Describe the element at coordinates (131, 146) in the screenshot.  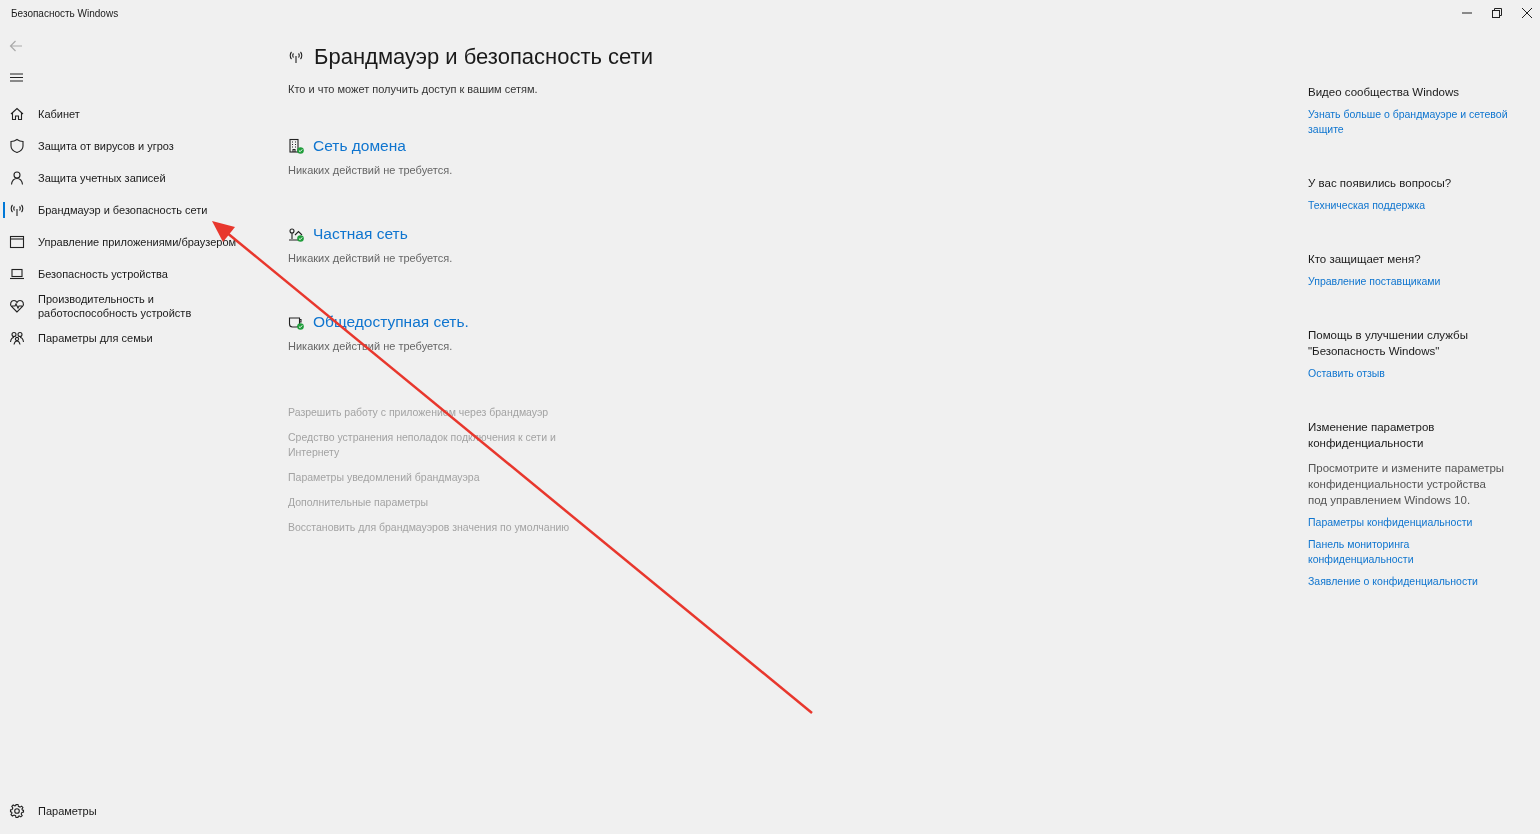
I see `nav-item: Защита от вирусов и угроз` at that location.